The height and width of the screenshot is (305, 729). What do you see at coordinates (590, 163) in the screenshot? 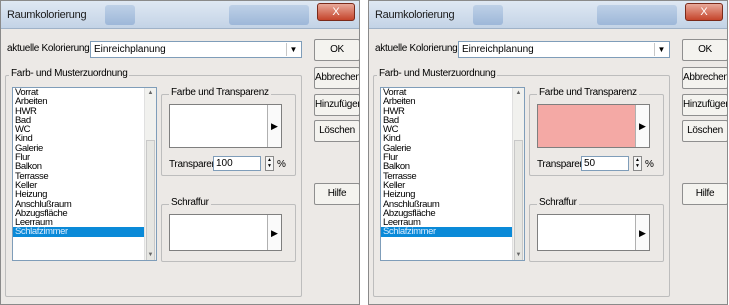
I see `transparency-value: 50` at bounding box center [590, 163].